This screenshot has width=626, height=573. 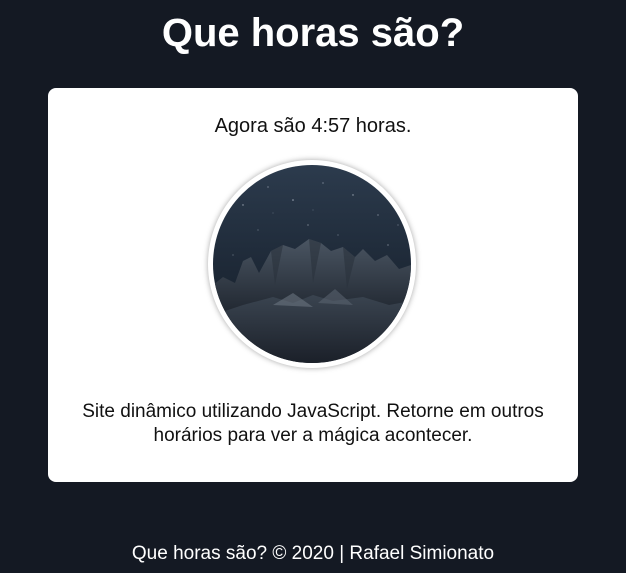 I want to click on time-of-day-image-frame, so click(x=312, y=264).